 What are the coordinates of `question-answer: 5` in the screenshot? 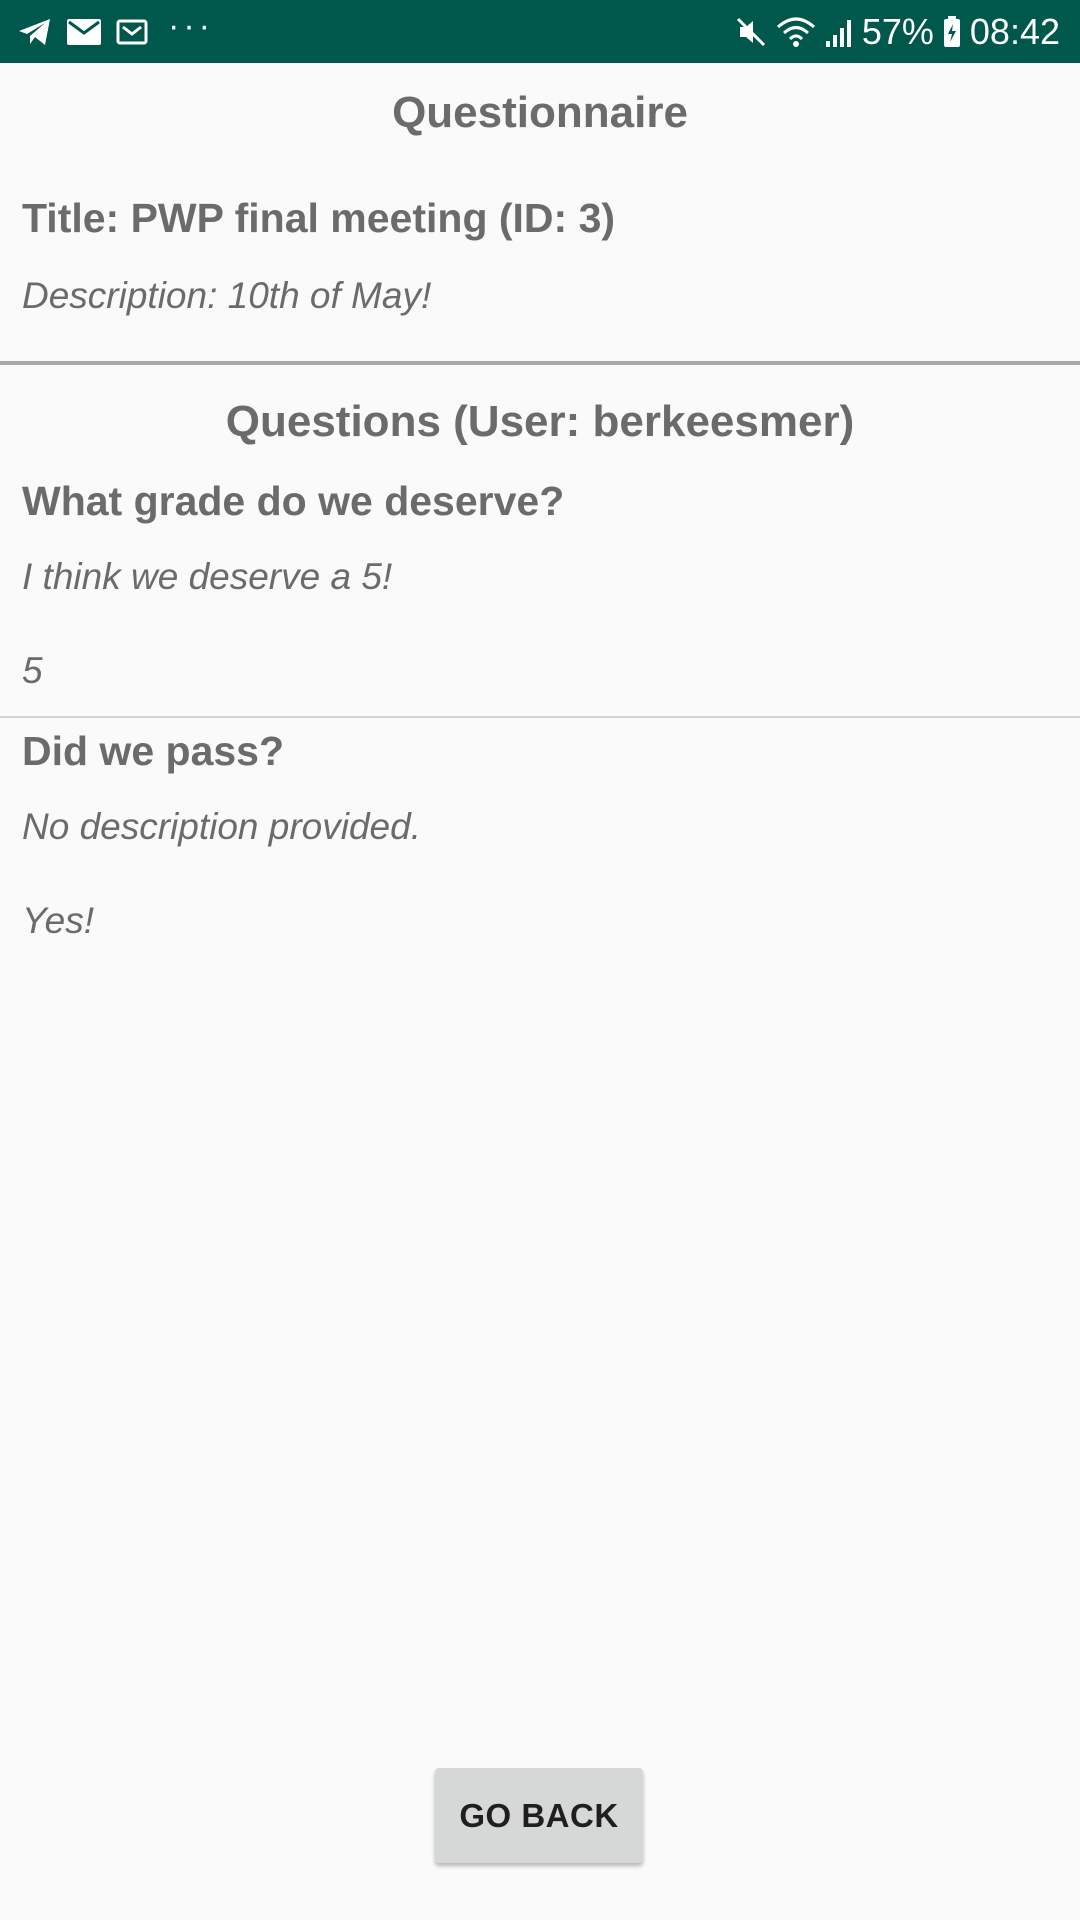 It's located at (32, 670).